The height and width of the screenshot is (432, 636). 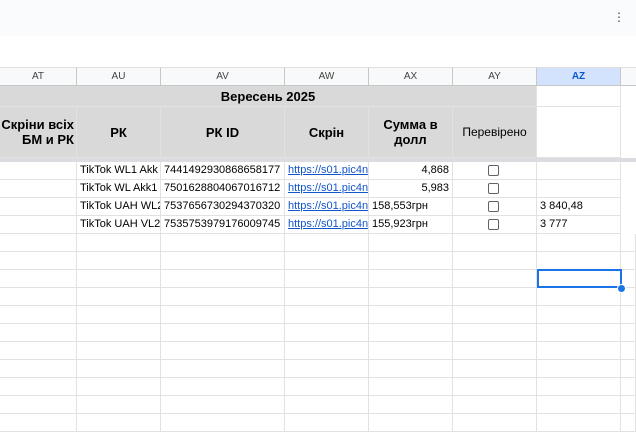 What do you see at coordinates (628, 76) in the screenshot?
I see `column-header-next` at bounding box center [628, 76].